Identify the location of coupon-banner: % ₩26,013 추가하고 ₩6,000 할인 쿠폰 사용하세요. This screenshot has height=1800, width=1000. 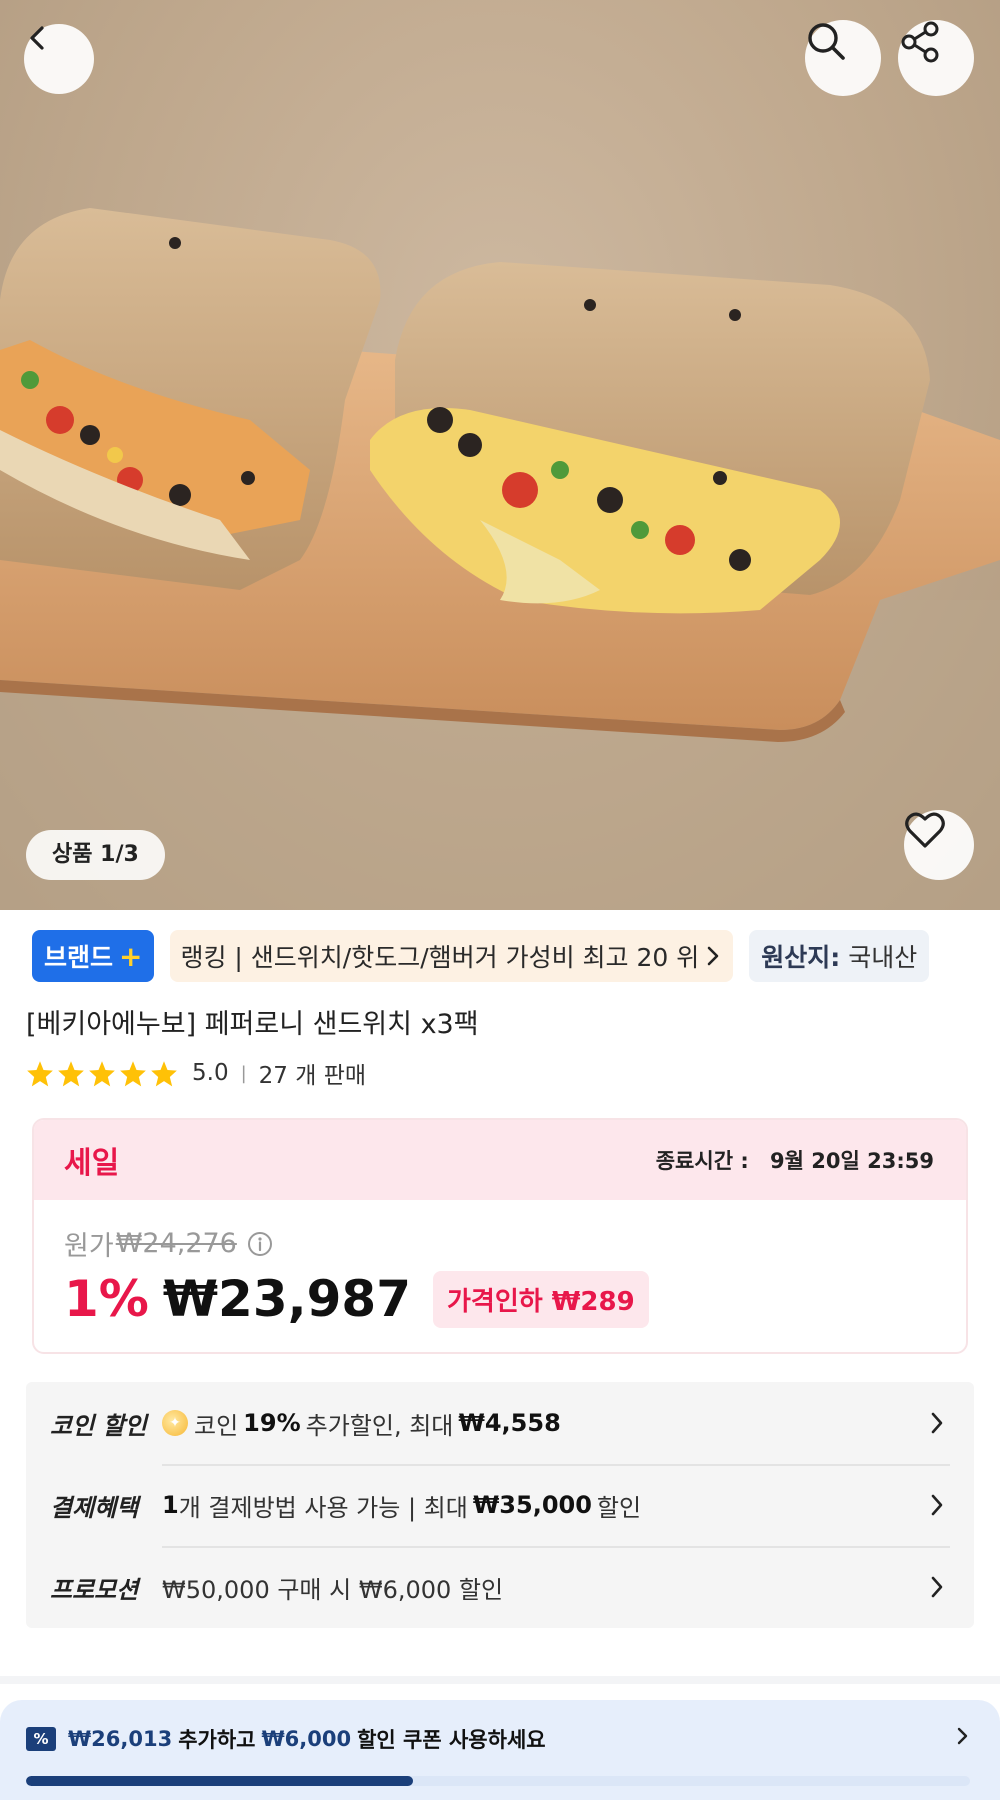
(500, 1750).